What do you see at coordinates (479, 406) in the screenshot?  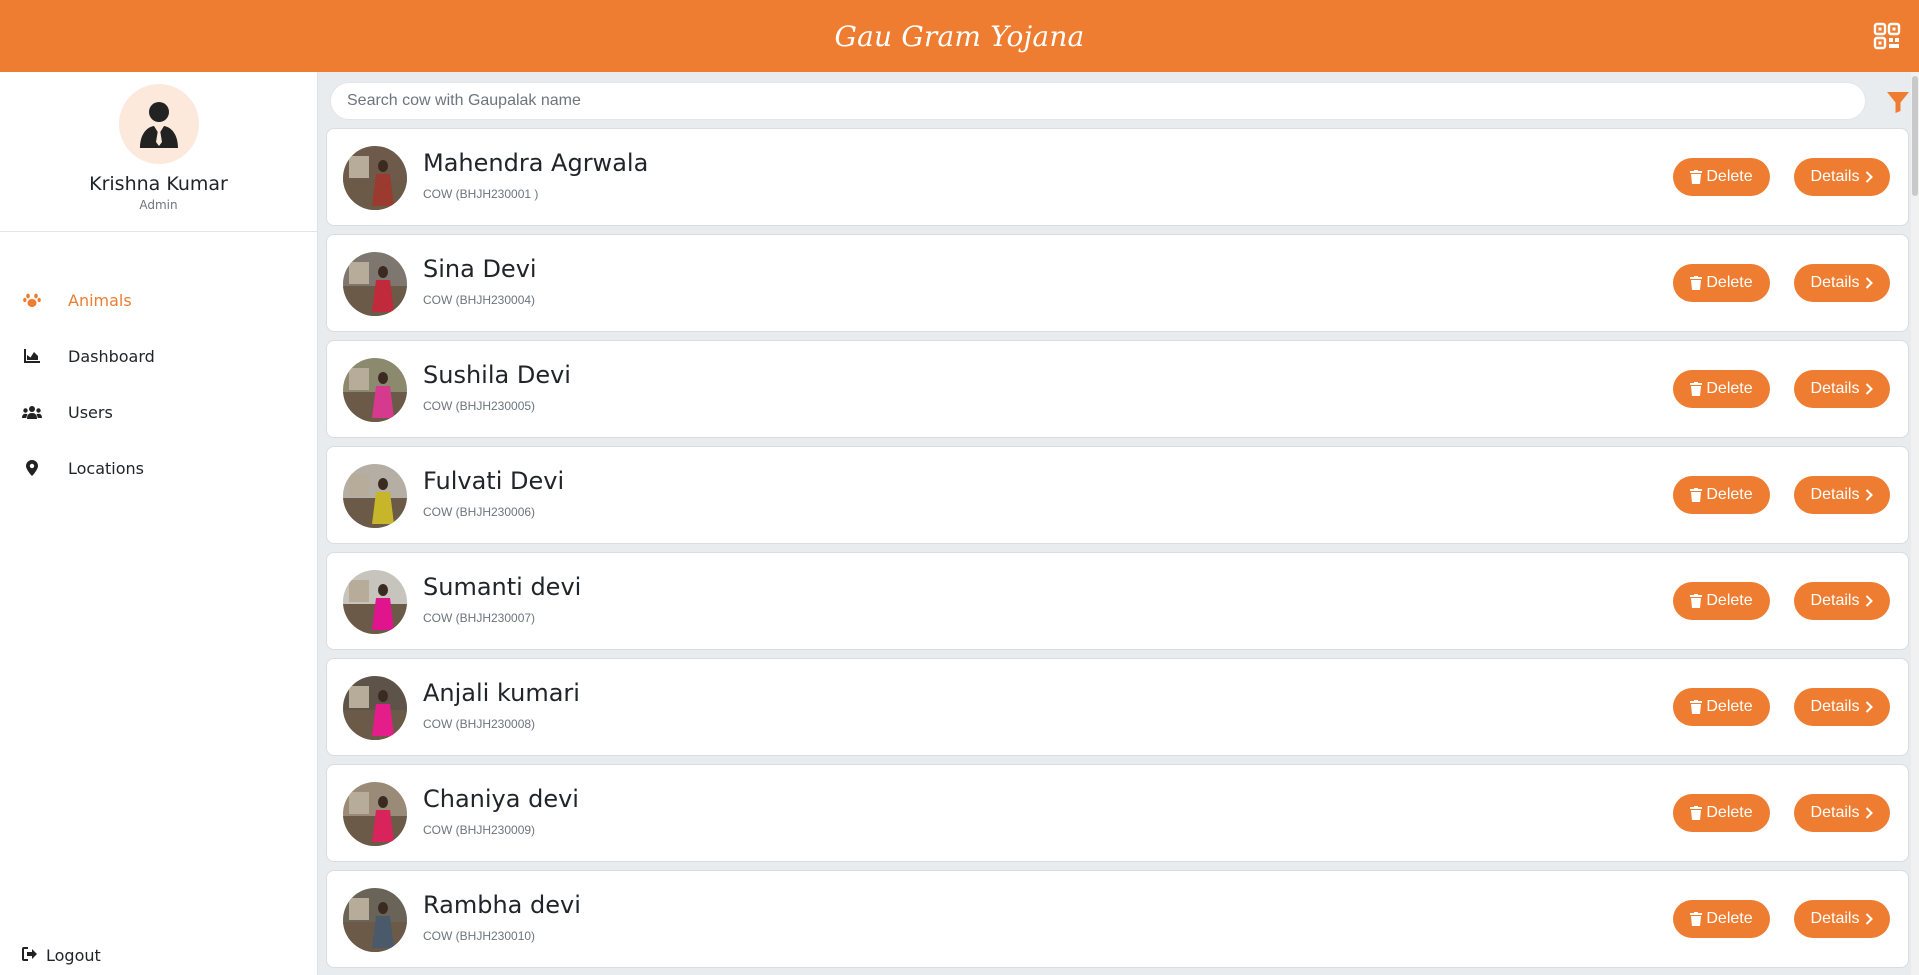 I see `cow-id: COW (BHJH230005)` at bounding box center [479, 406].